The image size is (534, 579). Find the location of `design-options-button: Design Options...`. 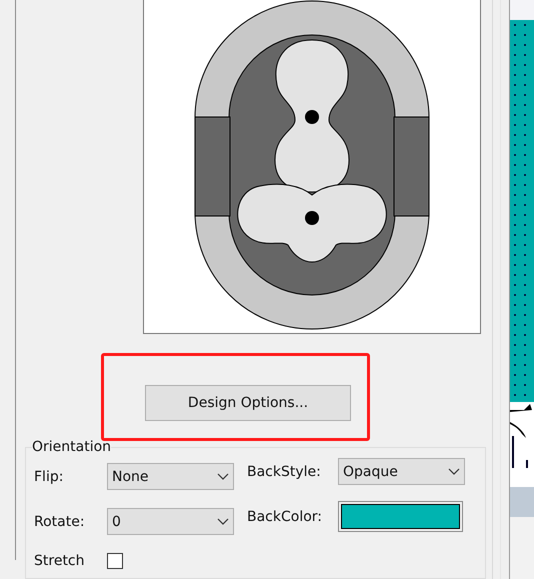

design-options-button: Design Options... is located at coordinates (248, 403).